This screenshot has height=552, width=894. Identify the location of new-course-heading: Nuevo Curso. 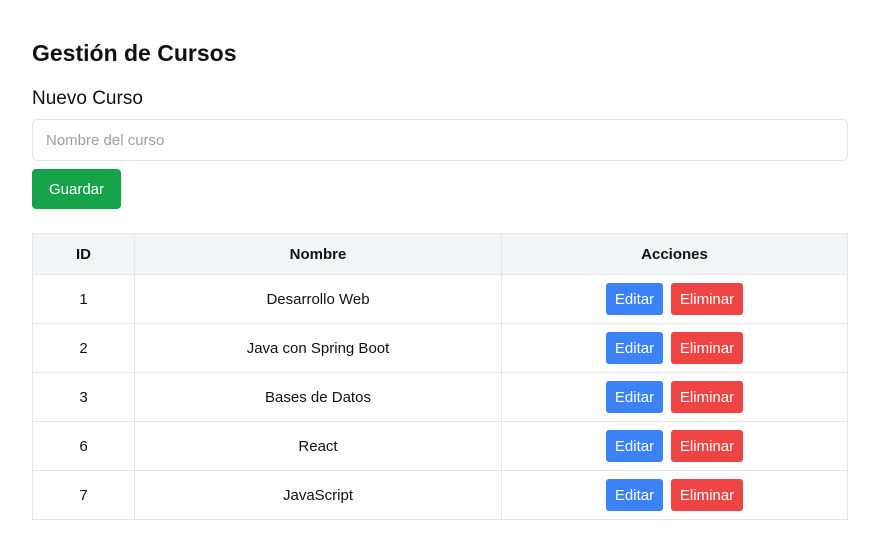
(87, 98).